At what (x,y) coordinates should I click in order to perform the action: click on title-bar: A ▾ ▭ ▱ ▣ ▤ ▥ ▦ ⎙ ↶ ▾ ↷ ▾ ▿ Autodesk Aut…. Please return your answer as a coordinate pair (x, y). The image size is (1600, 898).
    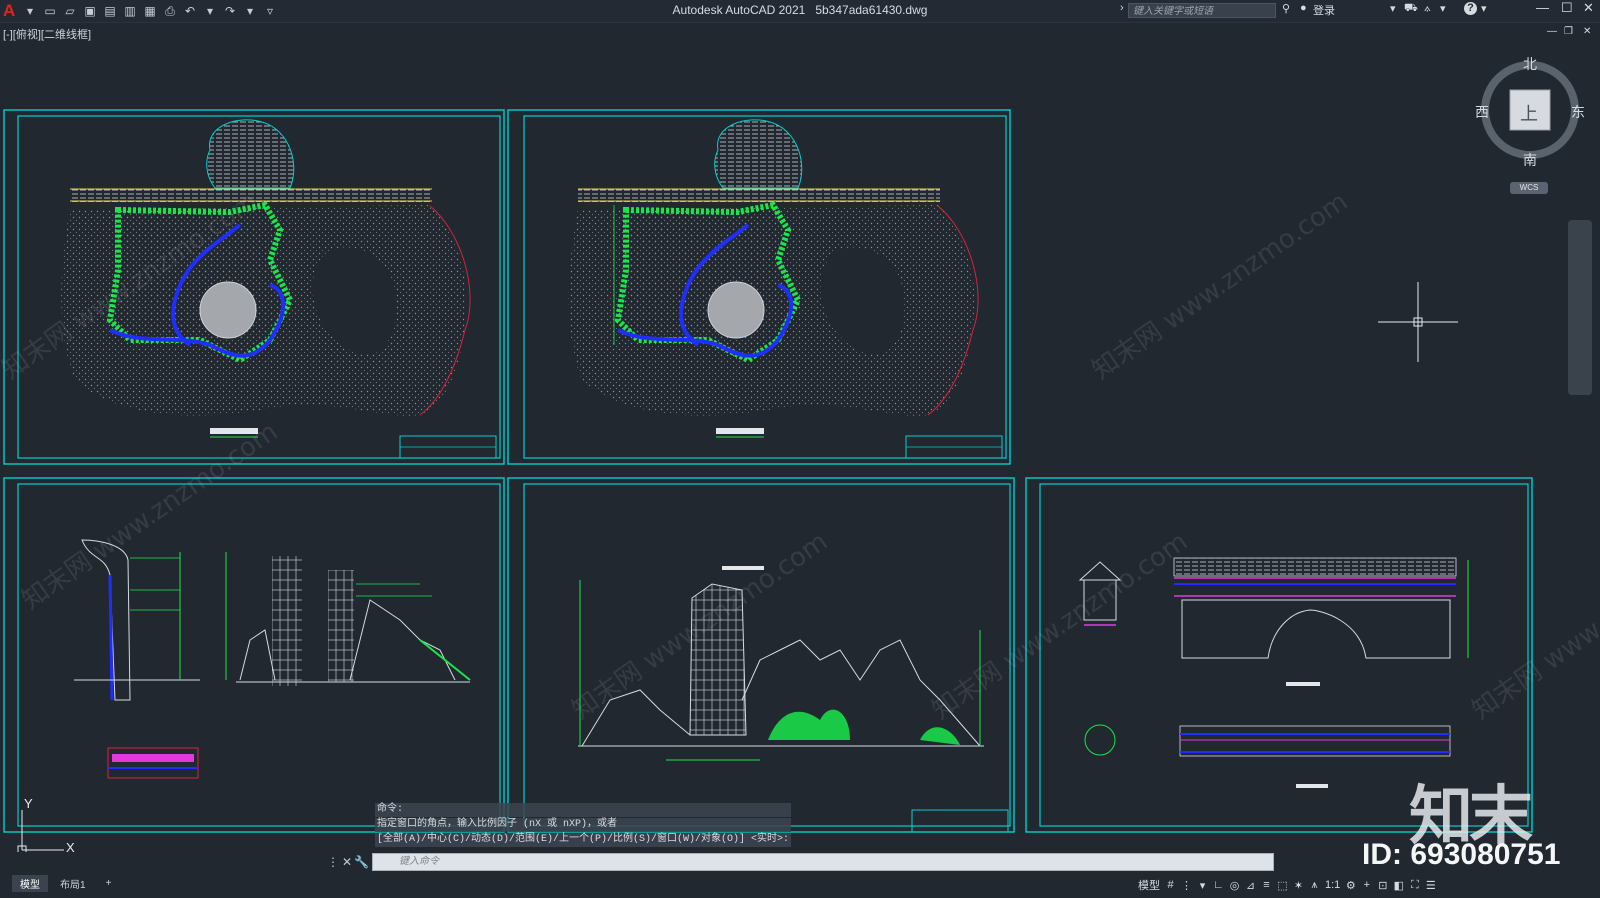
    Looking at the image, I should click on (800, 11).